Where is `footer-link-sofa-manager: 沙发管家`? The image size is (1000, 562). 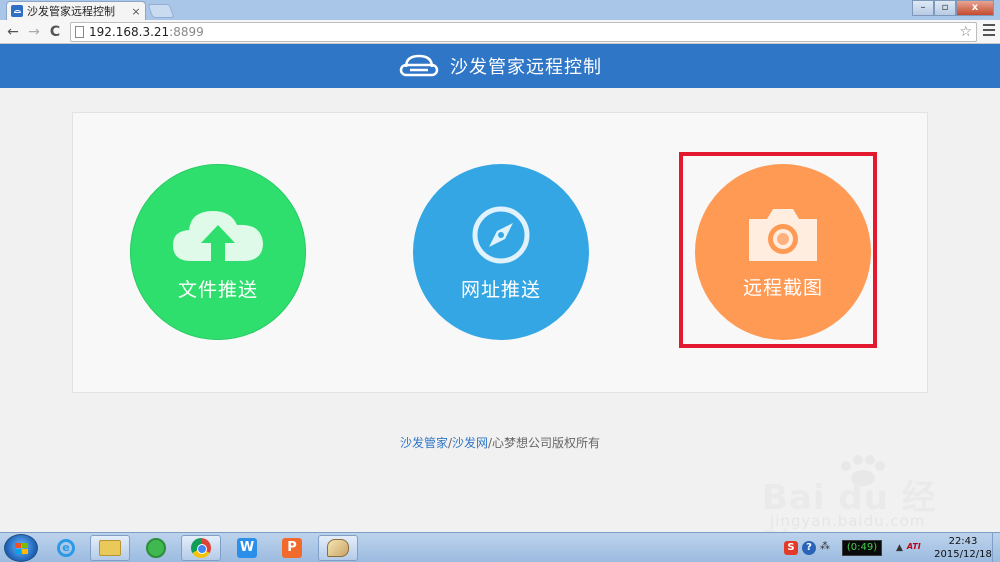
footer-link-sofa-manager: 沙发管家 is located at coordinates (424, 443).